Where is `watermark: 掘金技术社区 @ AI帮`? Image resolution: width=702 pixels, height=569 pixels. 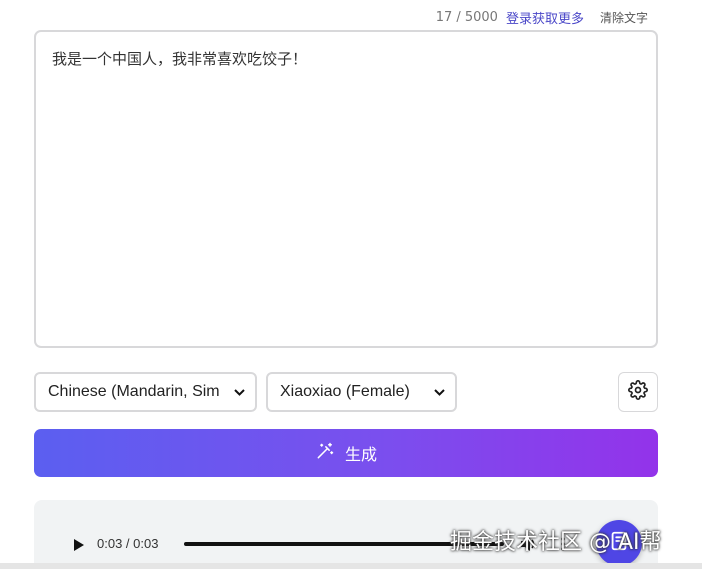
watermark: 掘金技术社区 @ AI帮 is located at coordinates (556, 542).